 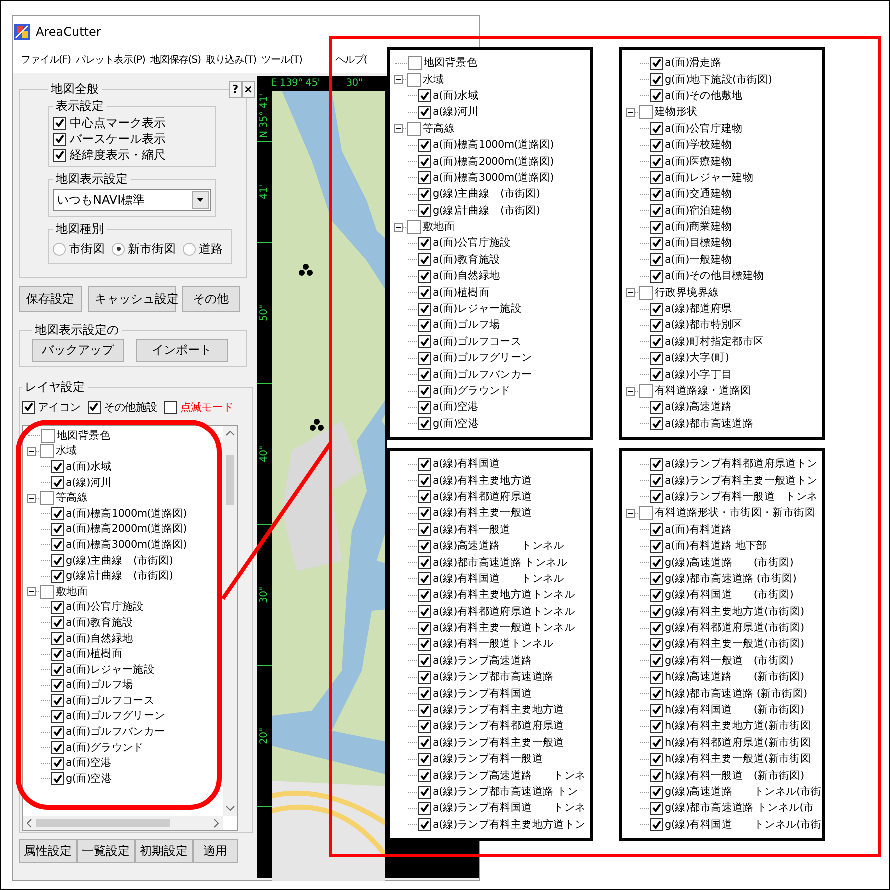 What do you see at coordinates (709, 423) in the screenshot?
I see `tree-item-label: a(線)都市高速道路` at bounding box center [709, 423].